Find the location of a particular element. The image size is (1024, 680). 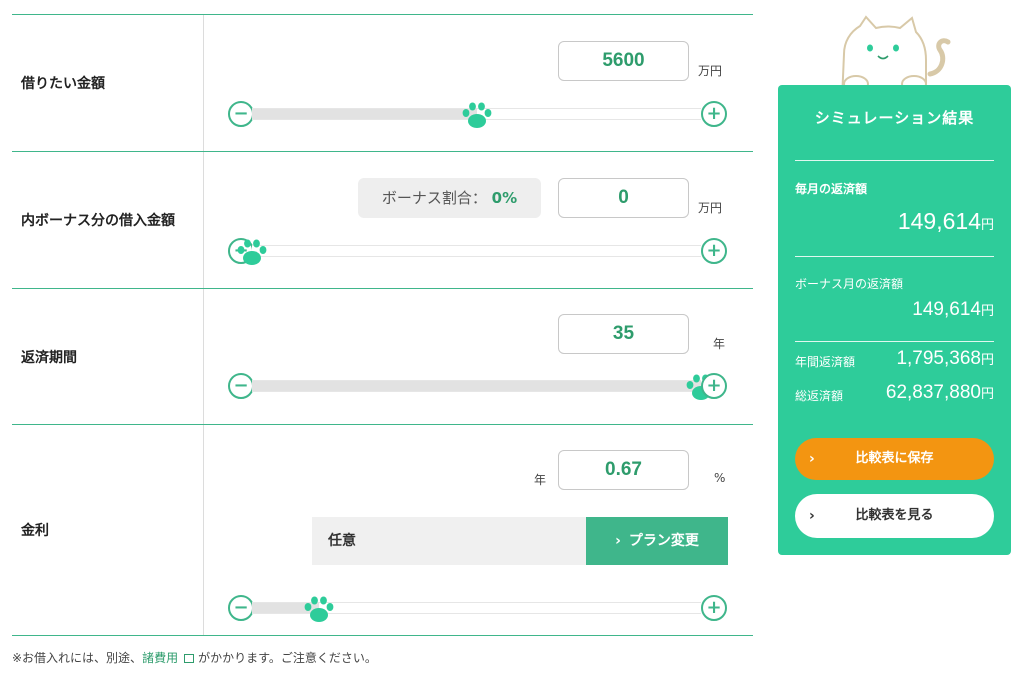

bonus-month-payment-value: 149,614円 is located at coordinates (953, 310).